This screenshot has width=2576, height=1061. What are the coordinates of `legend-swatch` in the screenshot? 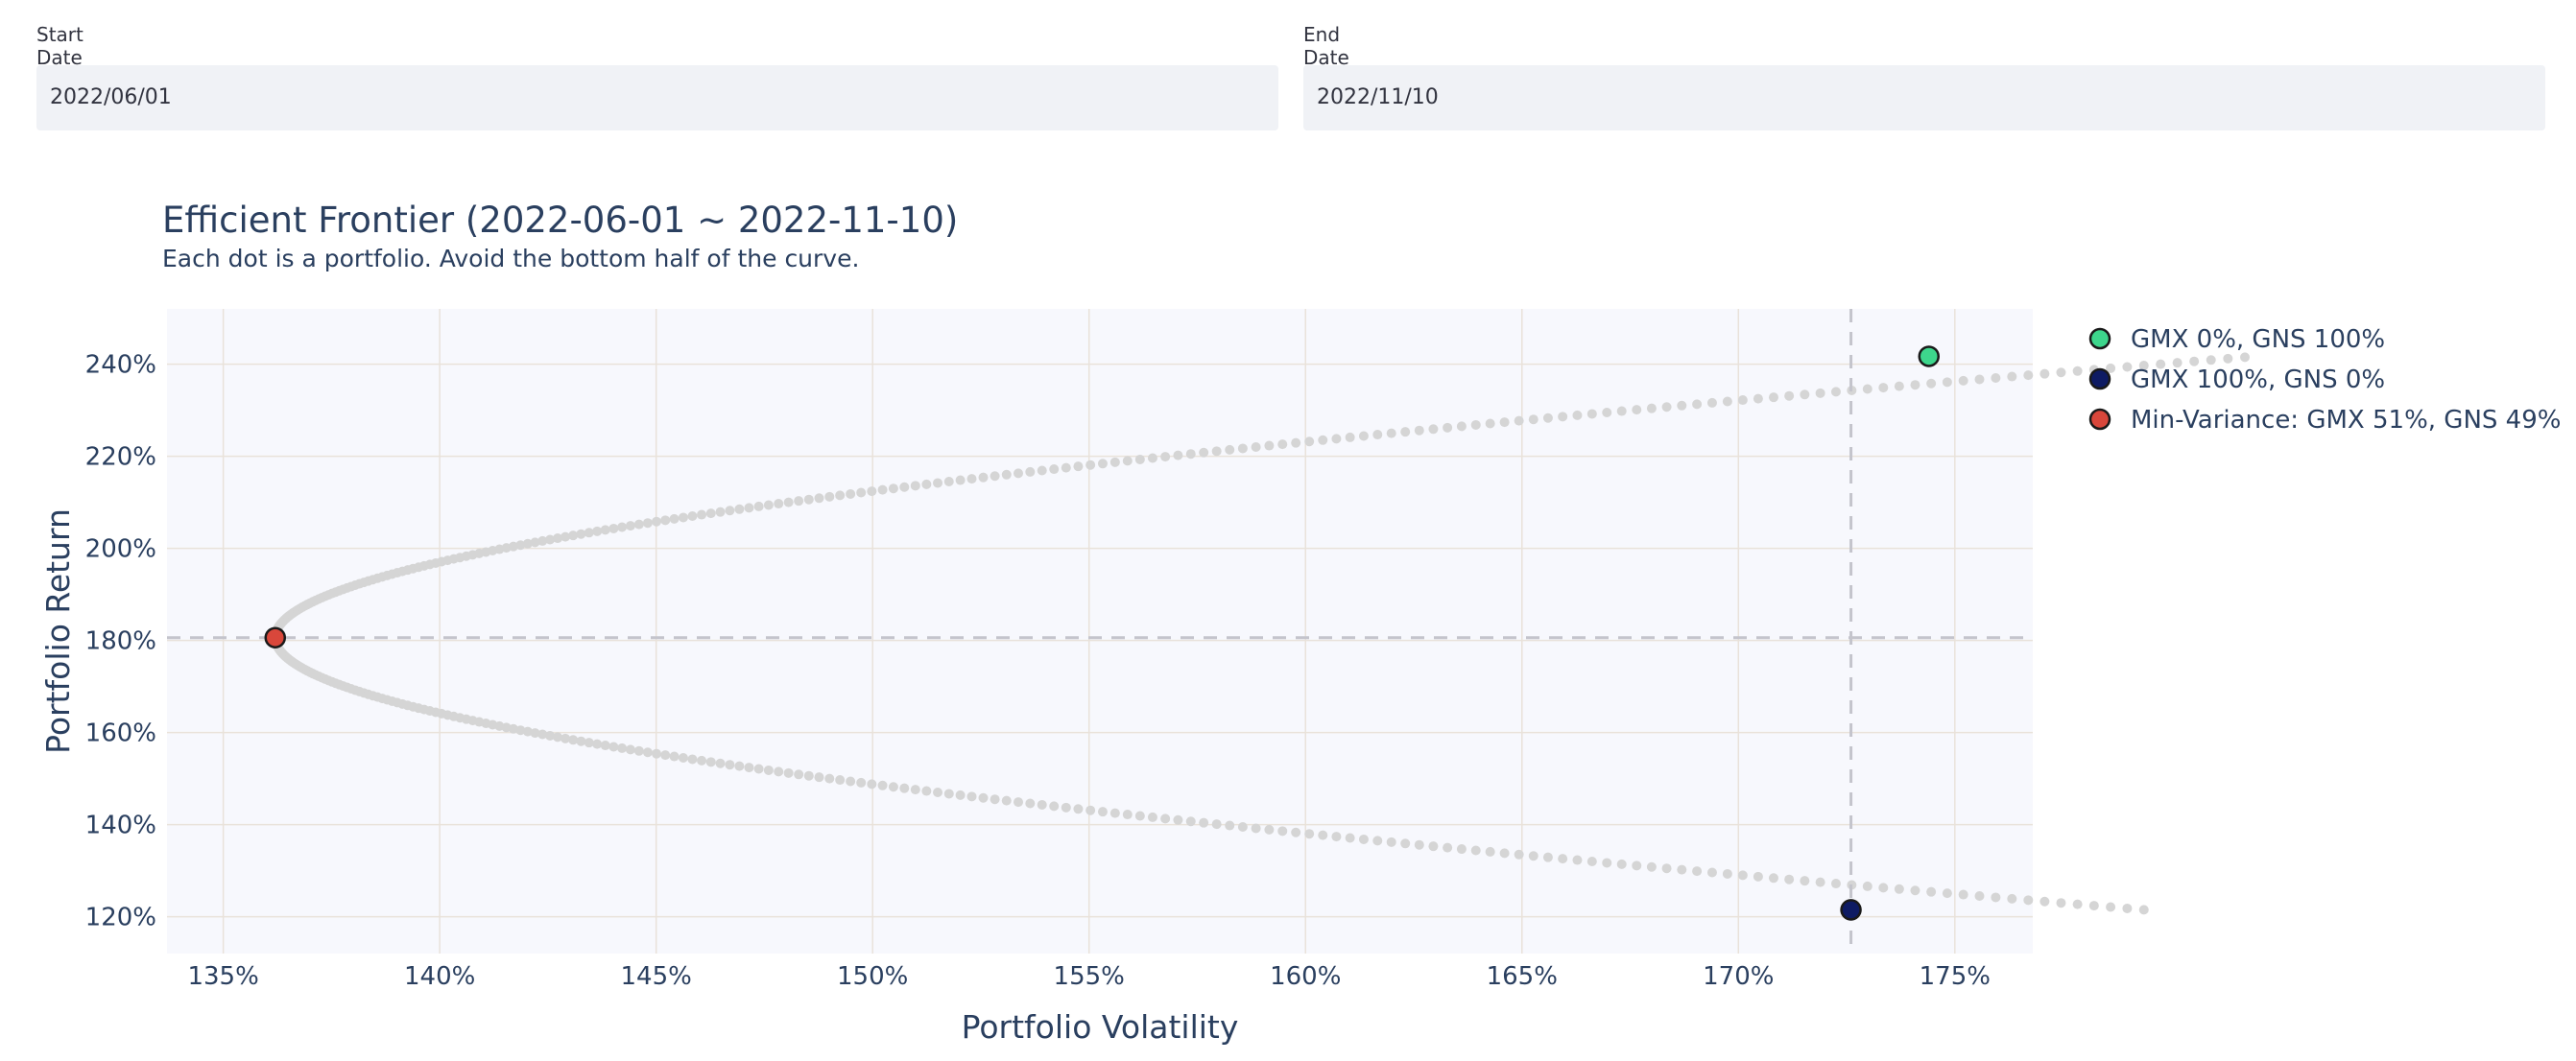 It's located at (2099, 419).